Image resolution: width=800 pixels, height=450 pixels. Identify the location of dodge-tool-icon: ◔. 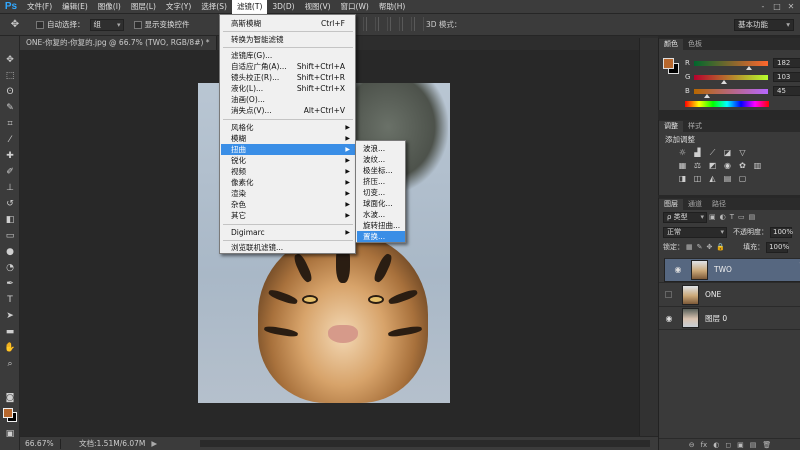
(10, 268).